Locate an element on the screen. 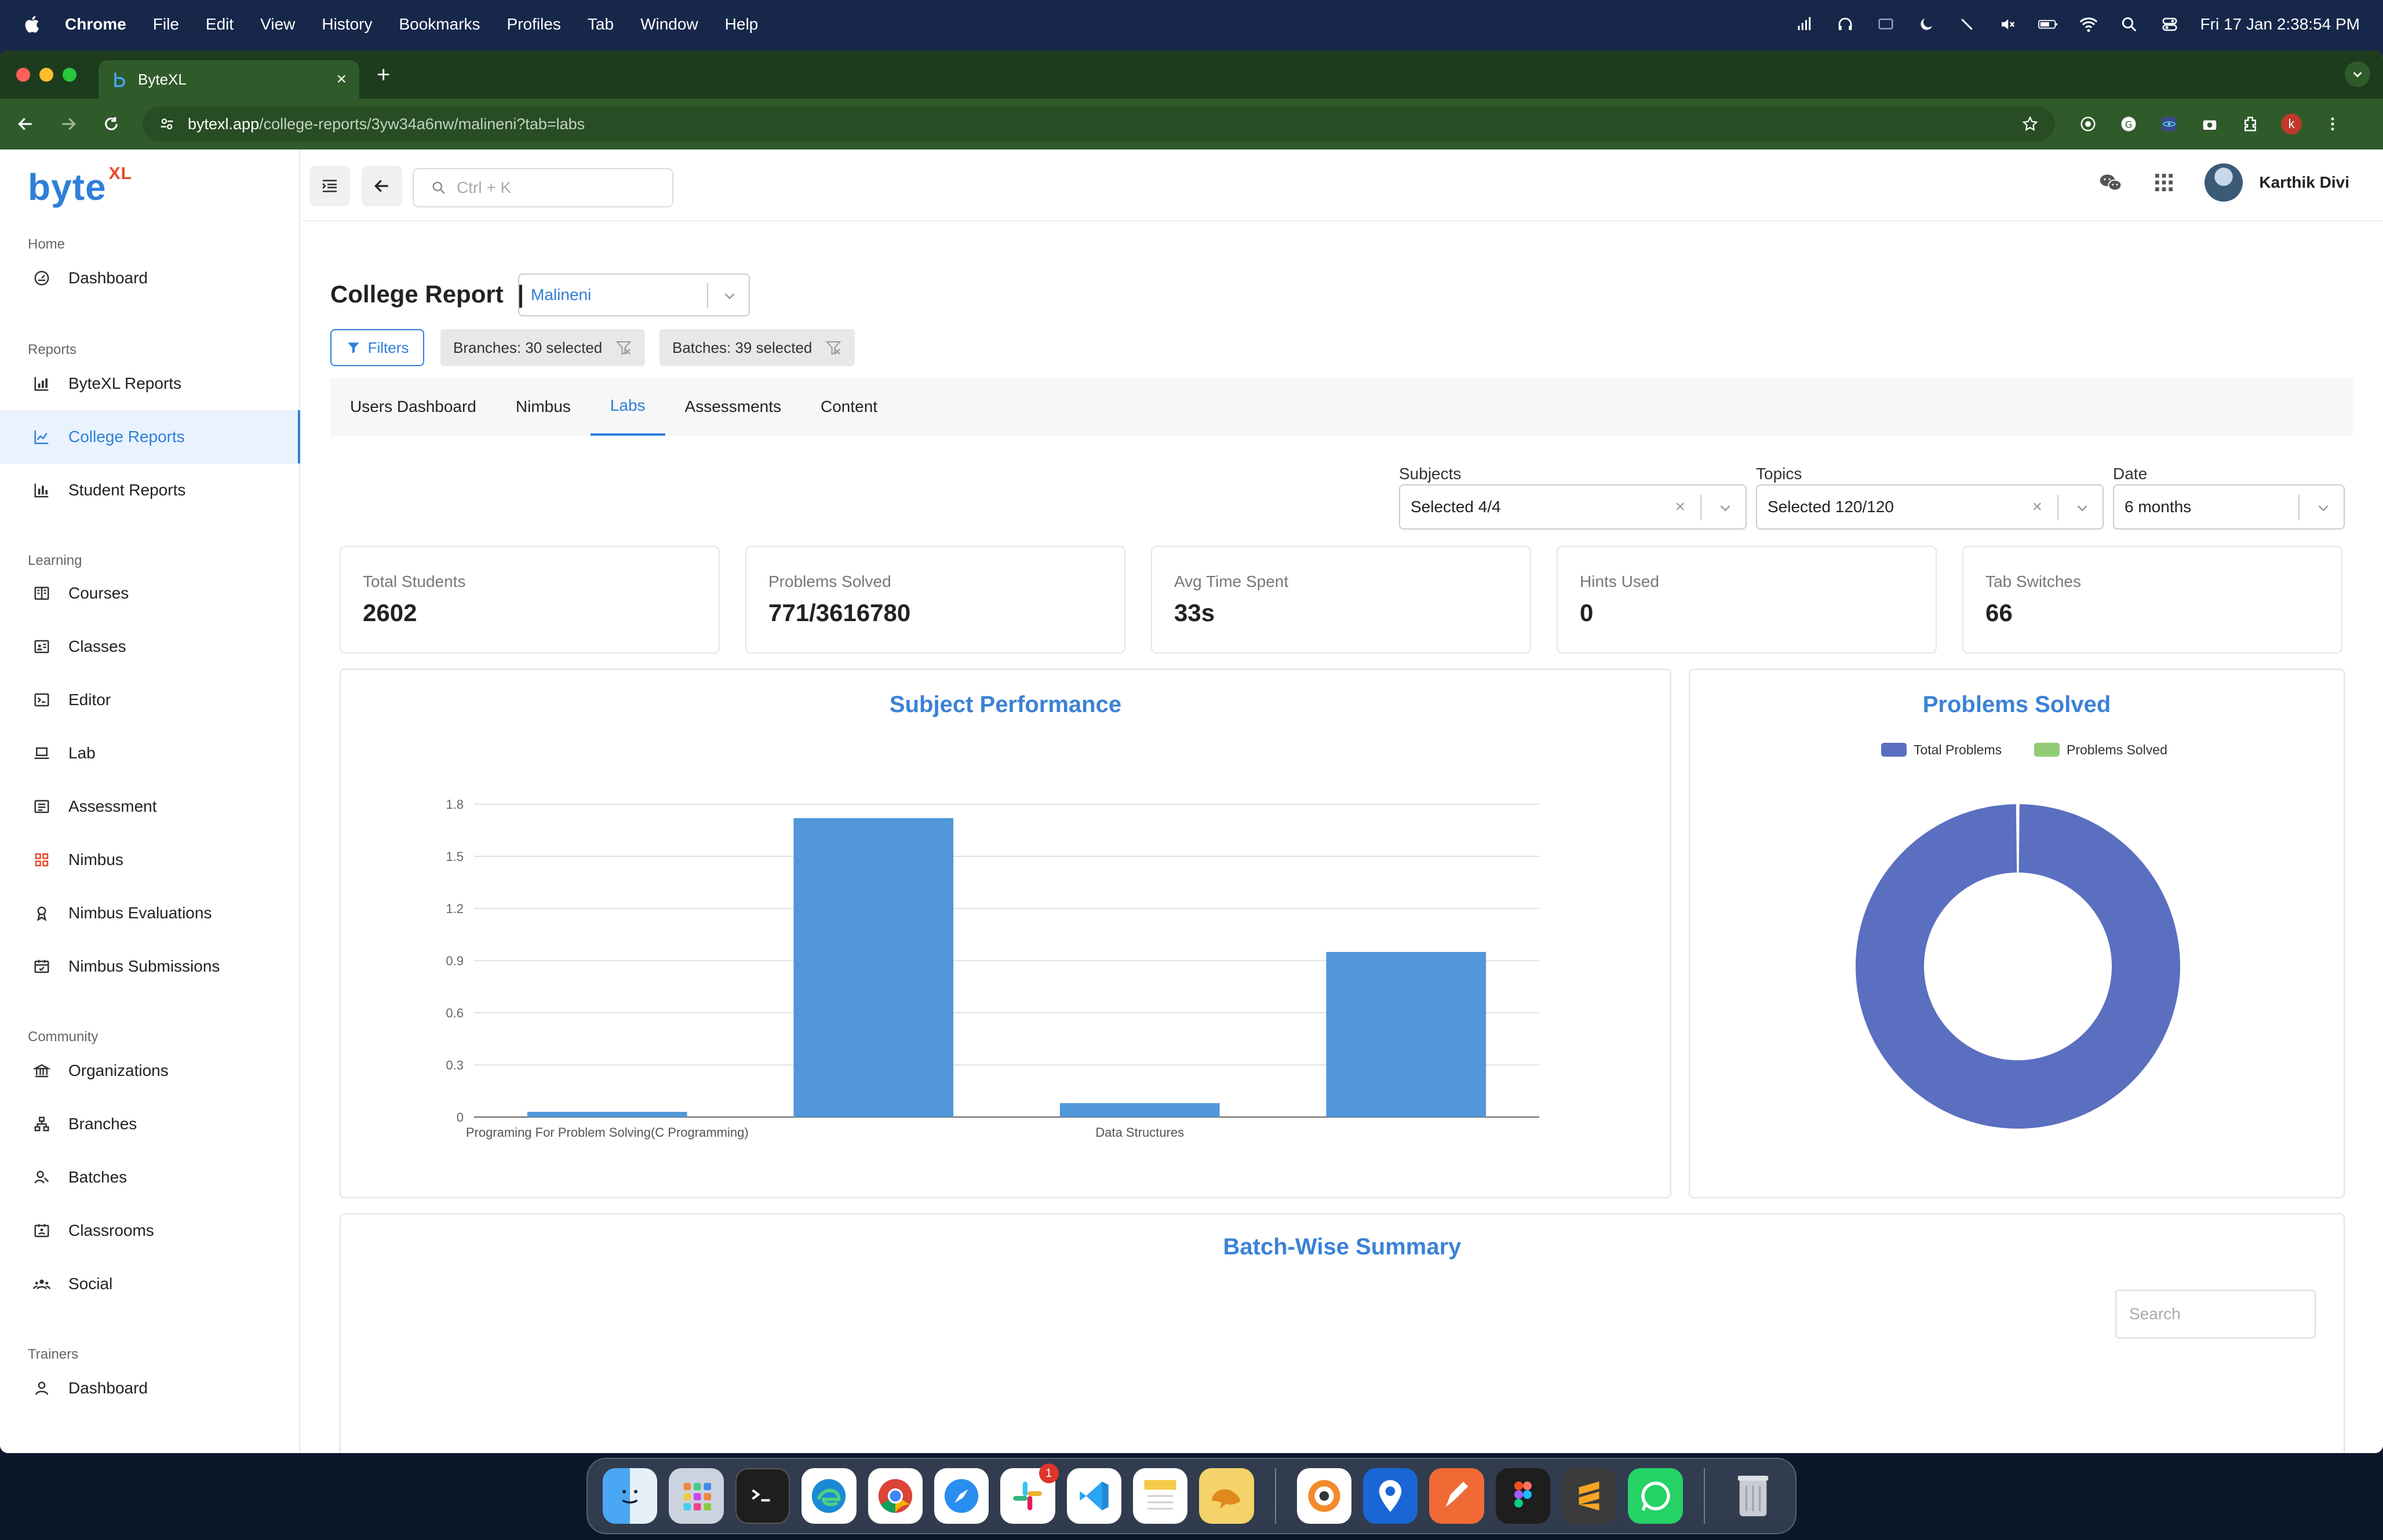 The height and width of the screenshot is (1540, 2383). chat-icon is located at coordinates (2111, 182).